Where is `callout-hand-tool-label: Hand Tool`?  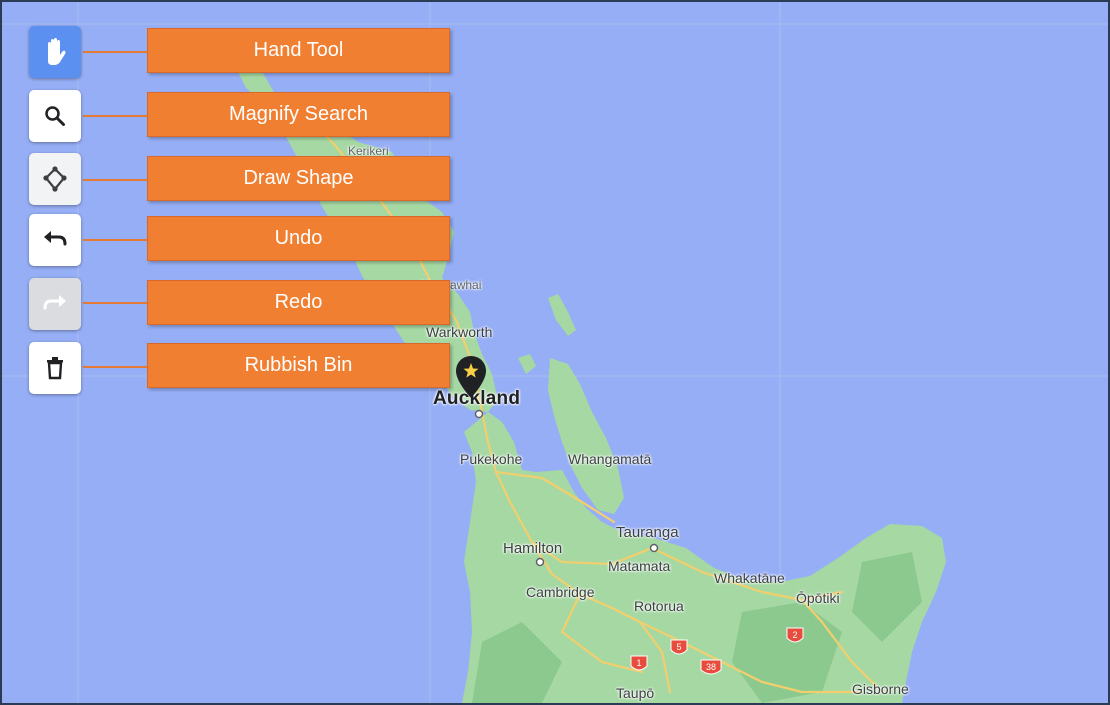 callout-hand-tool-label: Hand Tool is located at coordinates (298, 50).